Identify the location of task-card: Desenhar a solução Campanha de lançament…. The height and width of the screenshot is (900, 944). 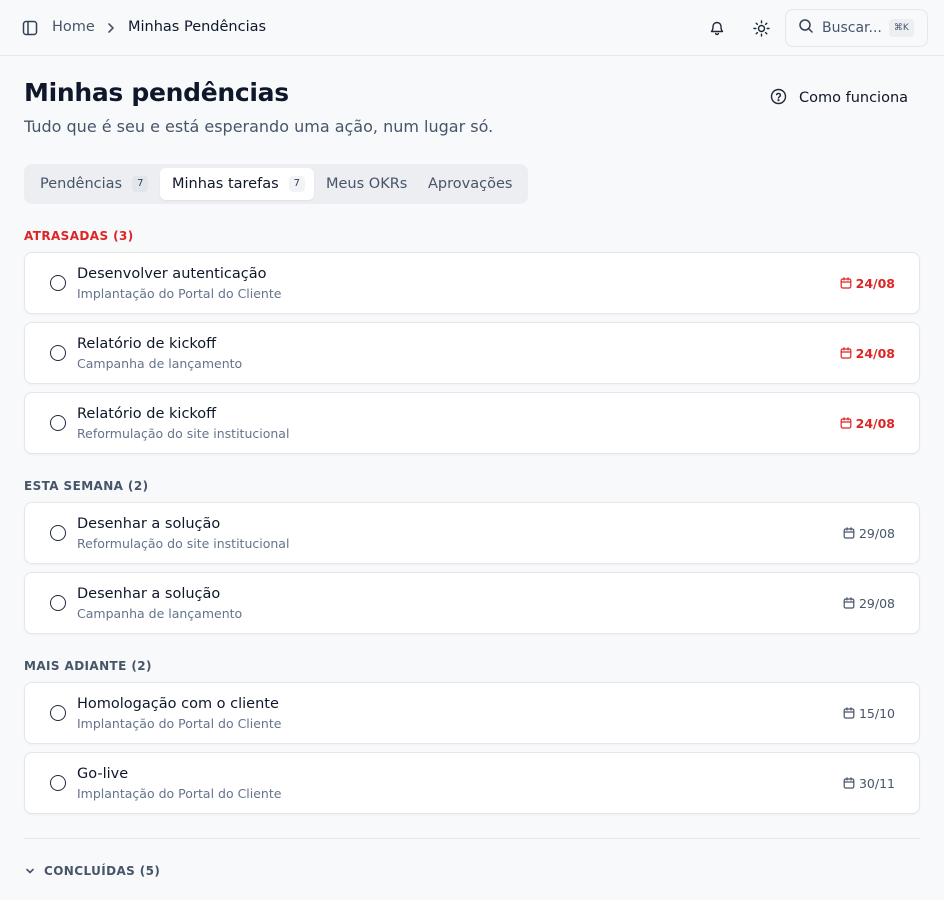
(472, 603).